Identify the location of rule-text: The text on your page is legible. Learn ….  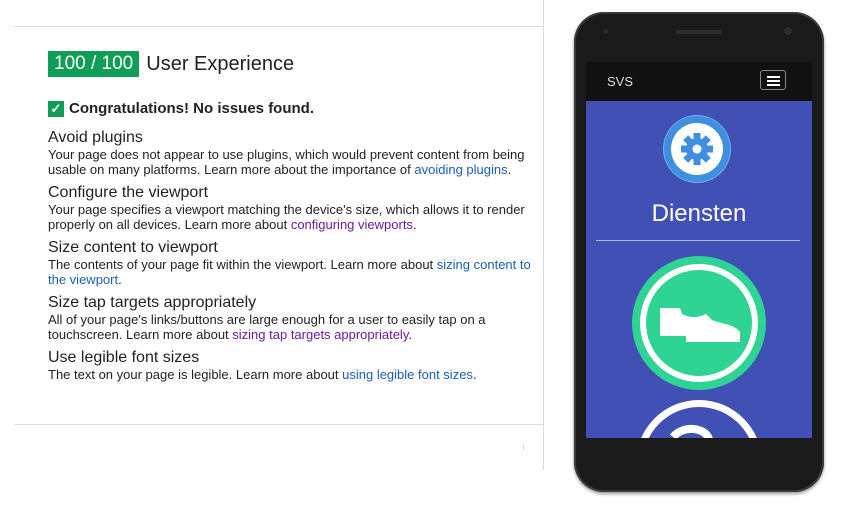
(262, 374).